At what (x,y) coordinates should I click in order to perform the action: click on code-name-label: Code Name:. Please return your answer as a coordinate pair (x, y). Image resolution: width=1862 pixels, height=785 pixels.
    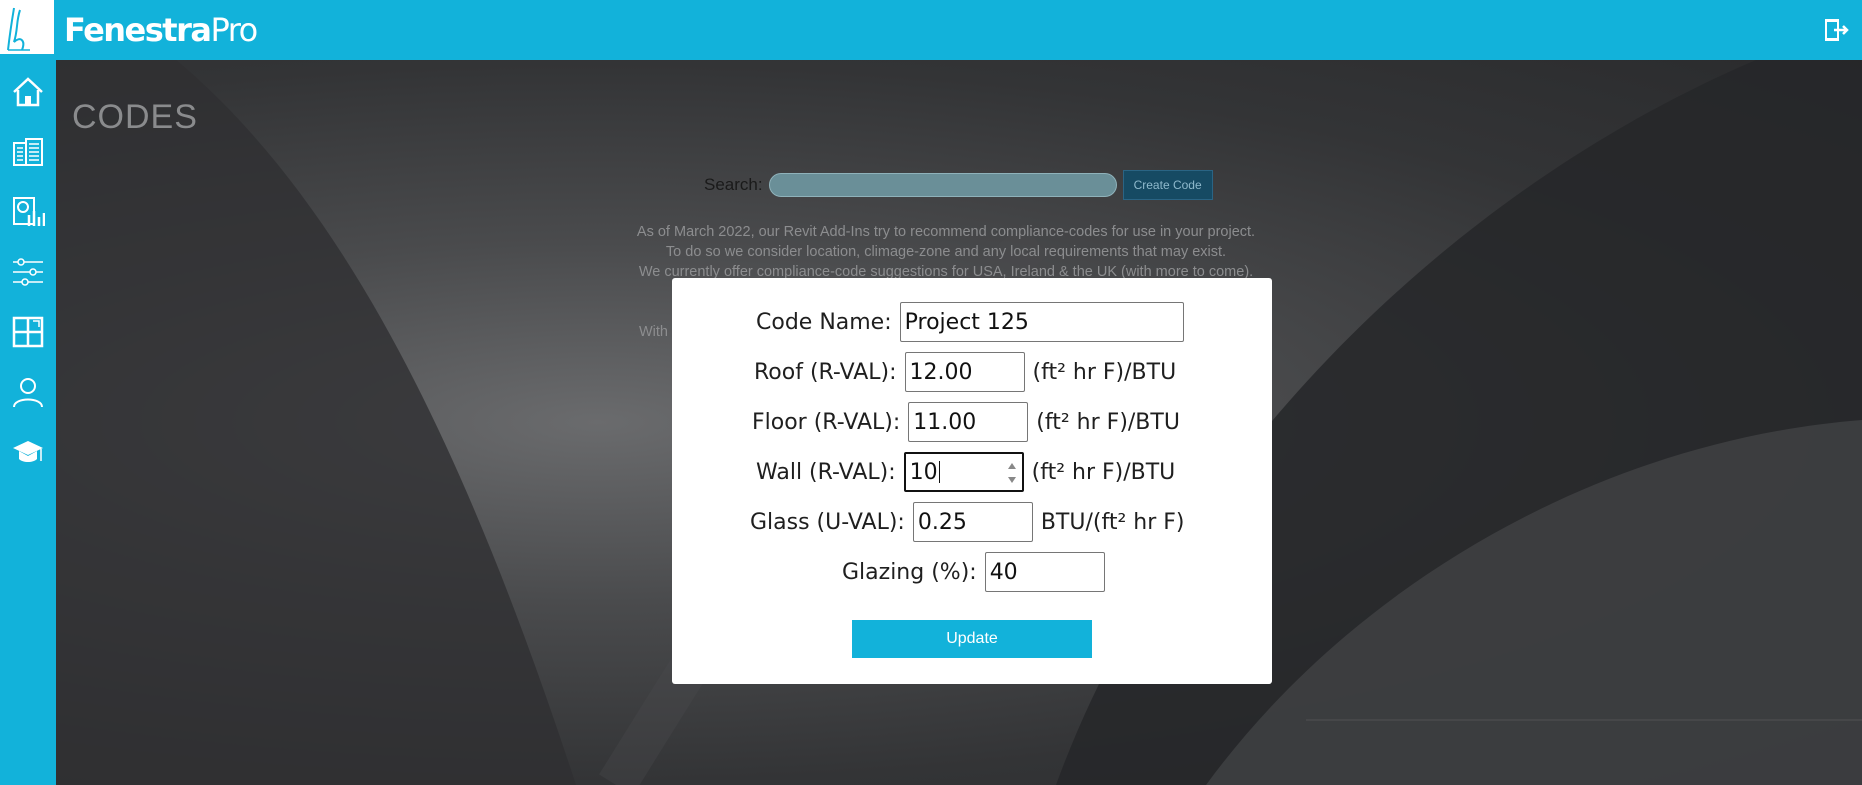
    Looking at the image, I should click on (824, 322).